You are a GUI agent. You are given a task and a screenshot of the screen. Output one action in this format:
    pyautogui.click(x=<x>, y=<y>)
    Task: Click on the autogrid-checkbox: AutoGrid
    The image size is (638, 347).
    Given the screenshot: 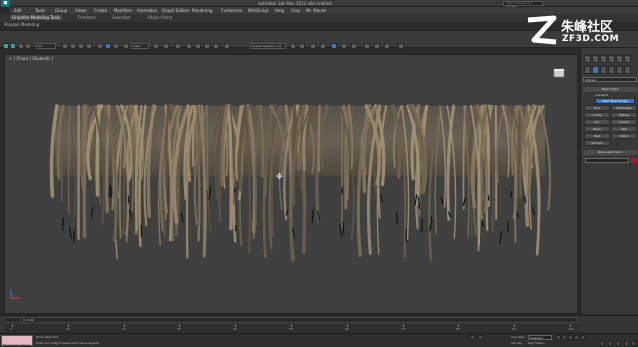 What is the action you would take?
    pyautogui.click(x=601, y=95)
    